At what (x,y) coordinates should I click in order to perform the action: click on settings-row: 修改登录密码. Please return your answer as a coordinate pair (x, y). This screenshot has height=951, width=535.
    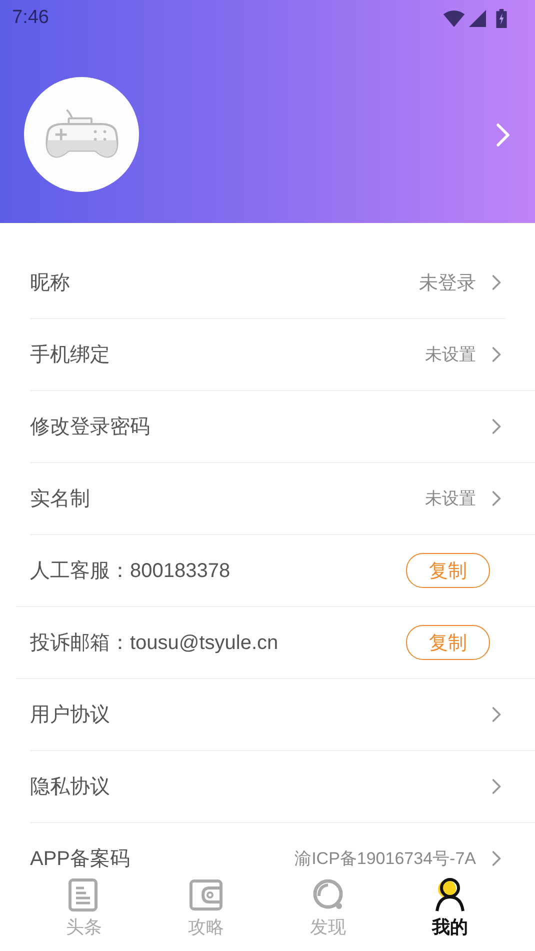
    Looking at the image, I should click on (282, 427).